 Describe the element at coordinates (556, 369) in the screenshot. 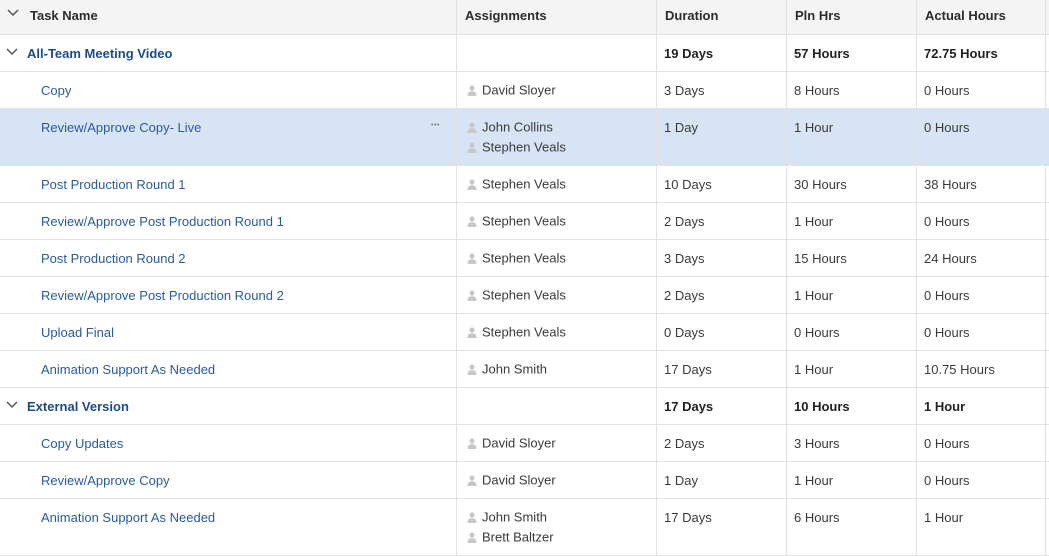

I see `task-assignments-cell: John Smith` at that location.